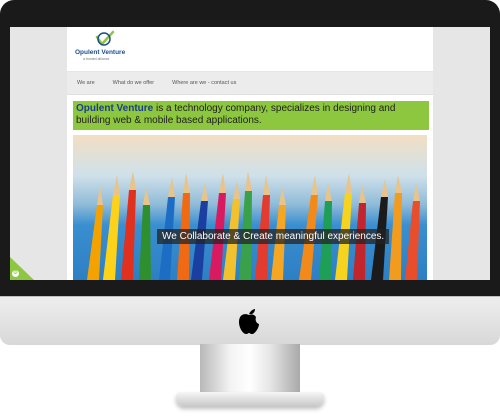 This screenshot has height=417, width=500. Describe the element at coordinates (204, 83) in the screenshot. I see `nav-item-contact: Where are we - contact us` at that location.